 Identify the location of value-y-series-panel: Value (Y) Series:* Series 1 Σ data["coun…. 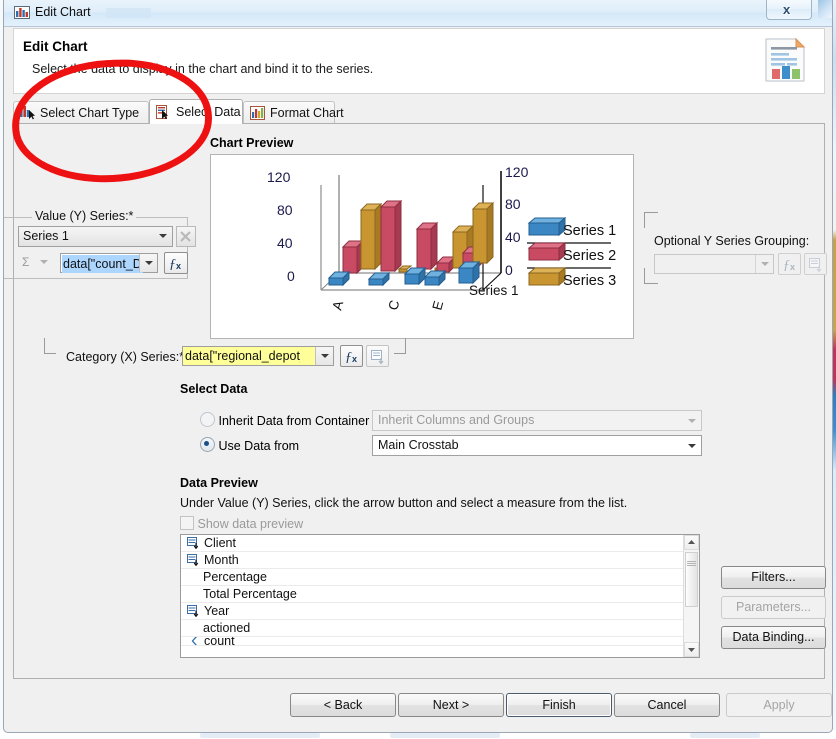
(100, 244).